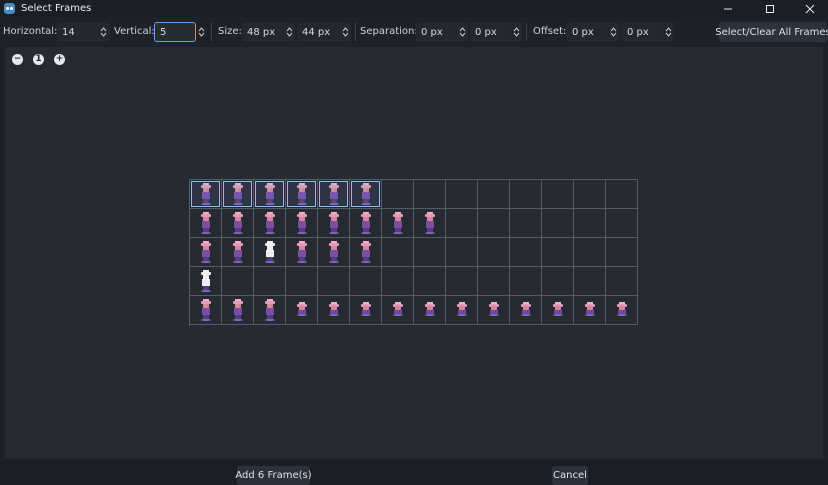  I want to click on size-x-field: 48 px, so click(268, 32).